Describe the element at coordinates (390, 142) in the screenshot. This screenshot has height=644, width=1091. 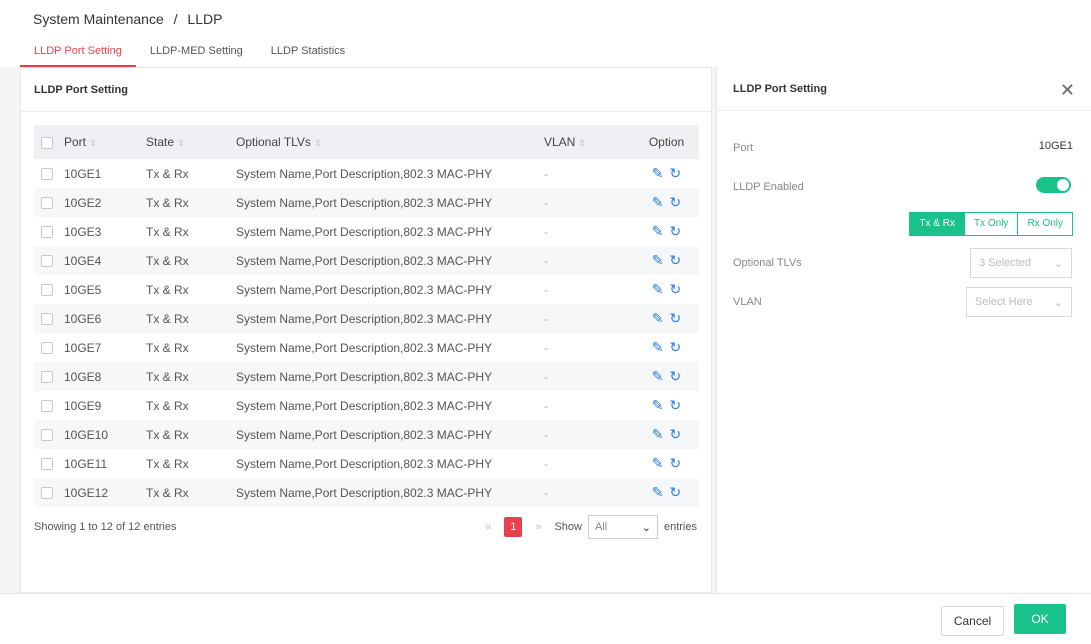
I see `column-header-optional-tlvs: Optional TLVs ⇕` at that location.